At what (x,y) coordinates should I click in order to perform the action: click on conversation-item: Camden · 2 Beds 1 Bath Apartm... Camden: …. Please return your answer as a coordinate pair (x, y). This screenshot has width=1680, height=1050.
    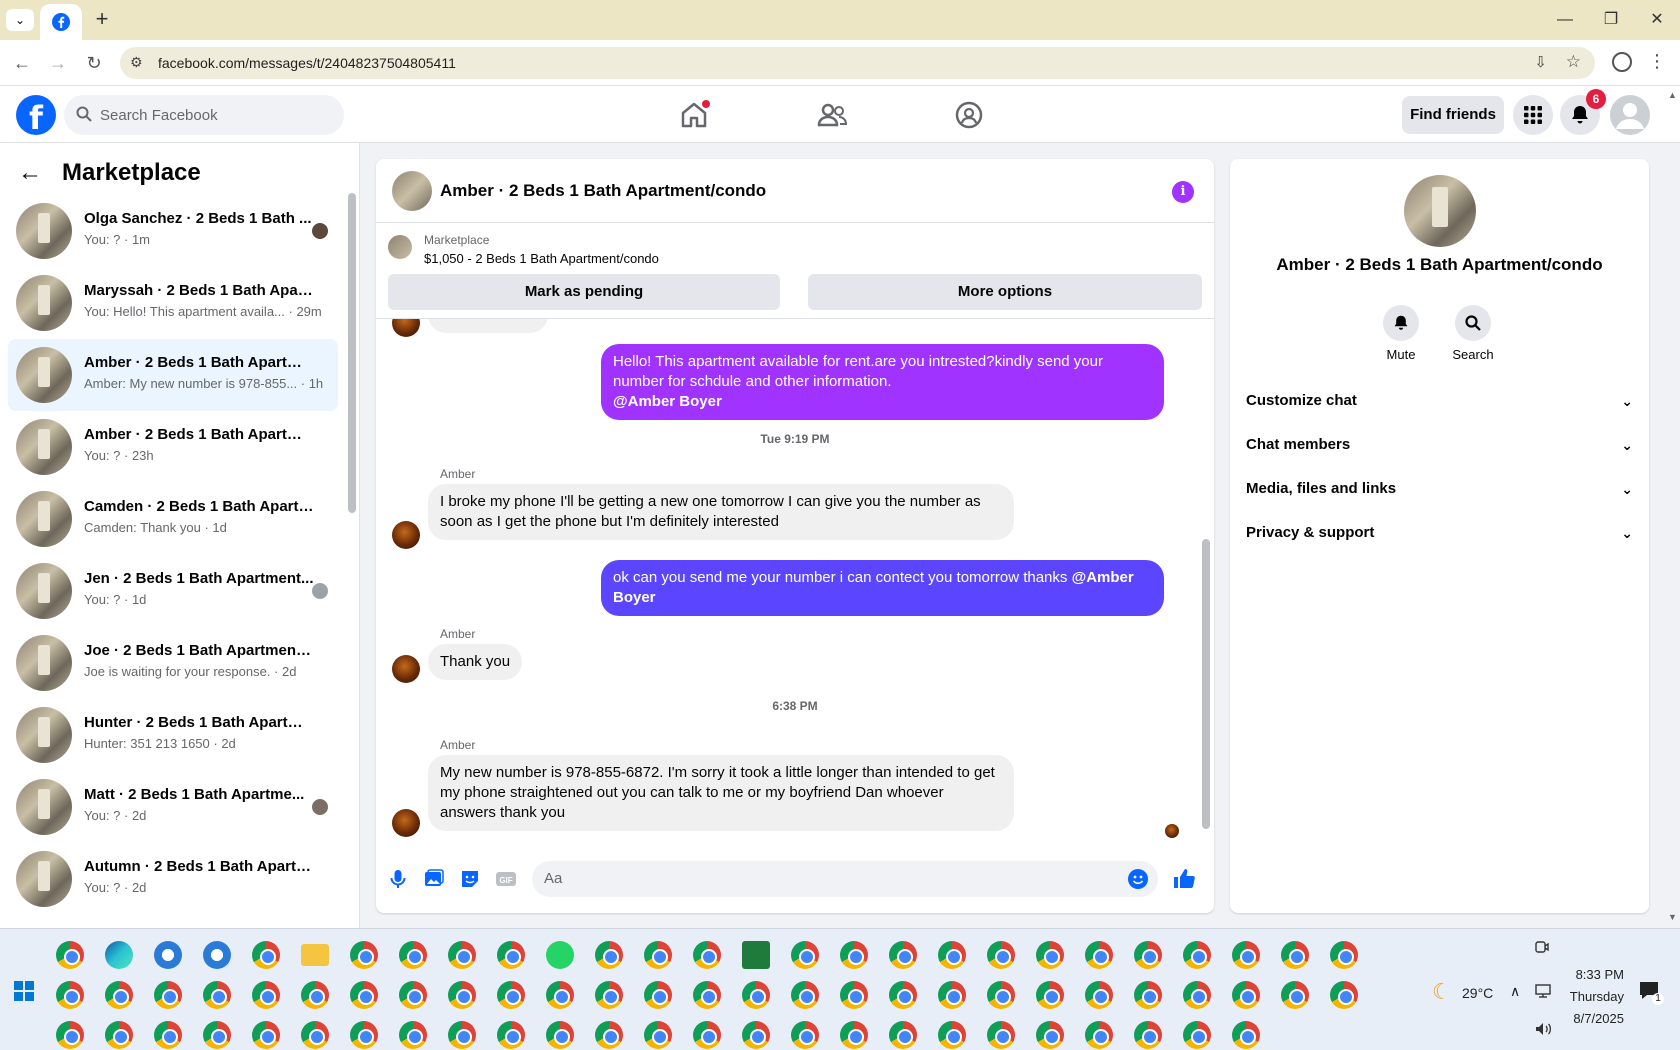
    Looking at the image, I should click on (173, 519).